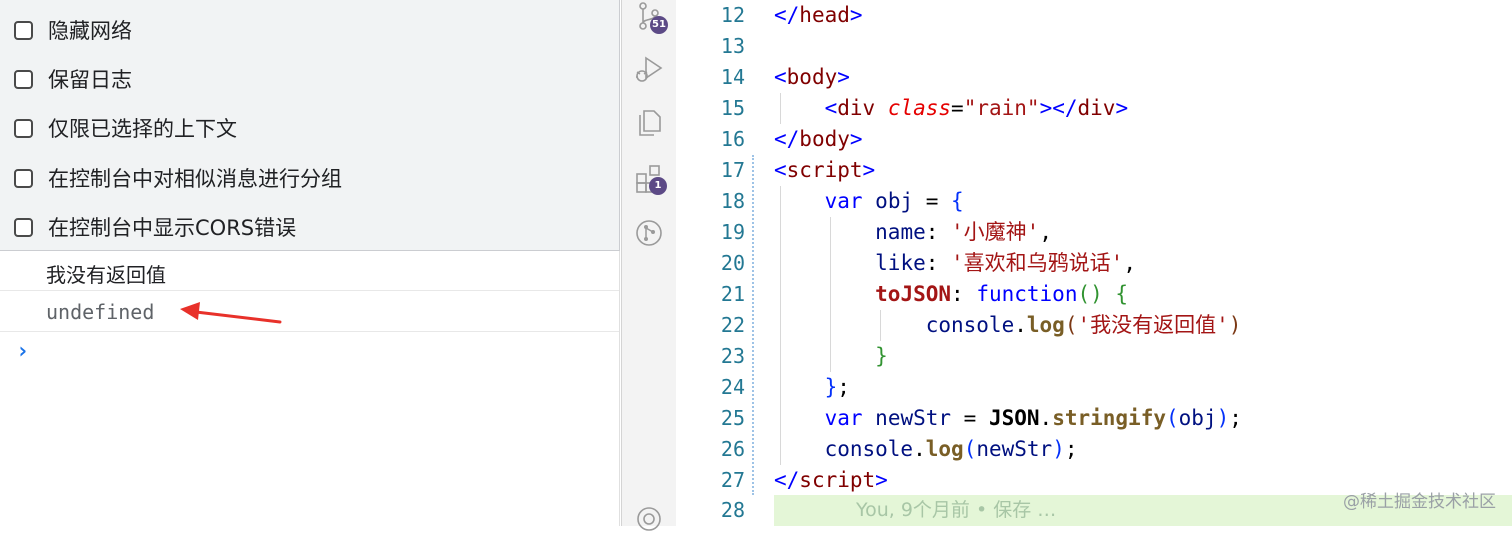  Describe the element at coordinates (309, 271) in the screenshot. I see `console-log-message: 我没有返回值` at that location.